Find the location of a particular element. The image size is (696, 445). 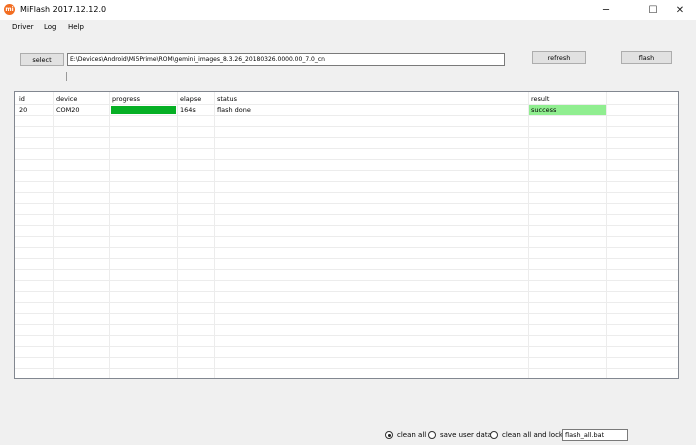

menu-help: Help is located at coordinates (76, 27).